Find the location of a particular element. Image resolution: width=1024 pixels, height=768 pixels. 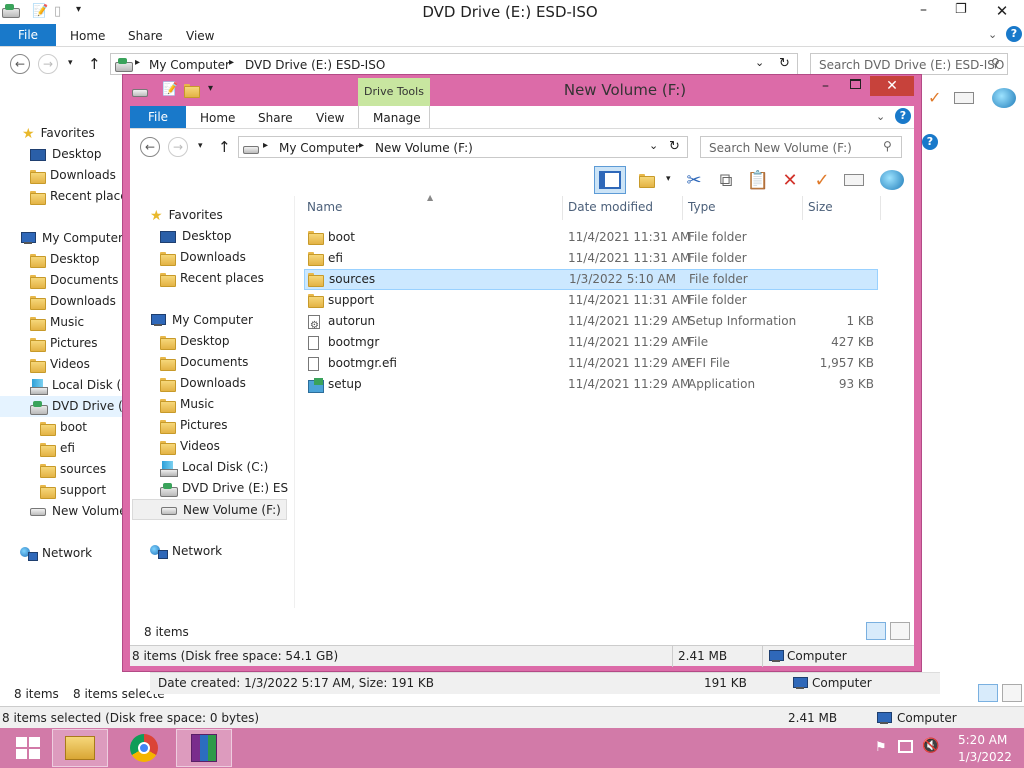

back-nav-dvd-sources: sources is located at coordinates (73, 469).